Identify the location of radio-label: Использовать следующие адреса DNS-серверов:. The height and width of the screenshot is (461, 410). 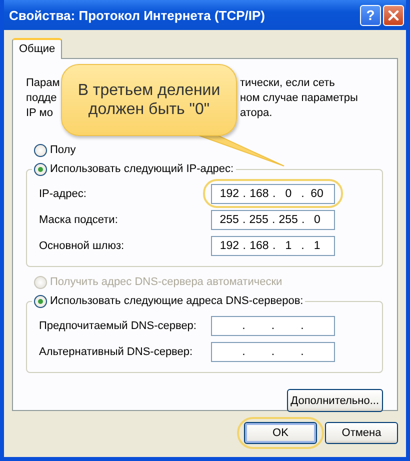
(177, 301).